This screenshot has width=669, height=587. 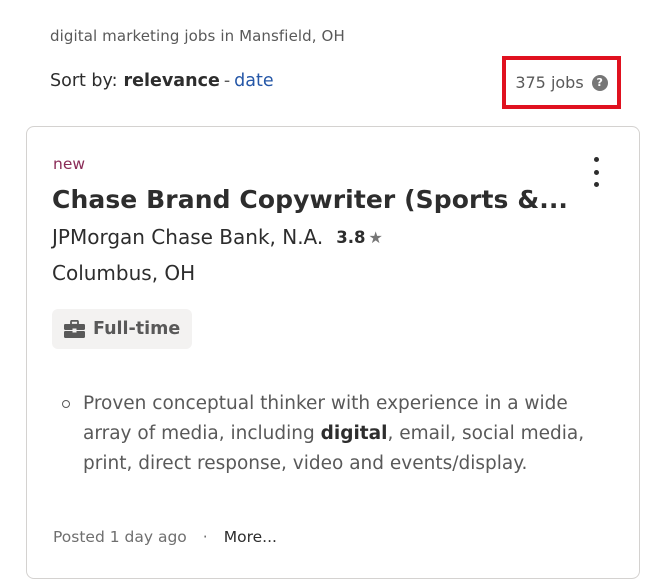 What do you see at coordinates (596, 172) in the screenshot?
I see `kebab-menu-icon` at bounding box center [596, 172].